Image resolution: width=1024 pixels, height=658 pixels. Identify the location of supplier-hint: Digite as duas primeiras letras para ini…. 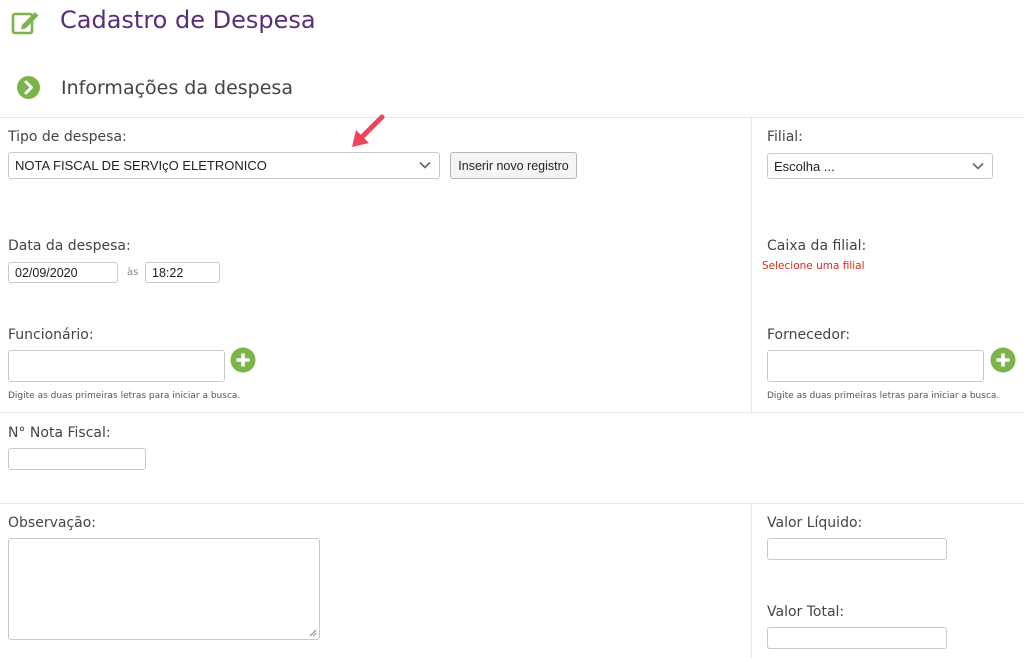
(883, 396).